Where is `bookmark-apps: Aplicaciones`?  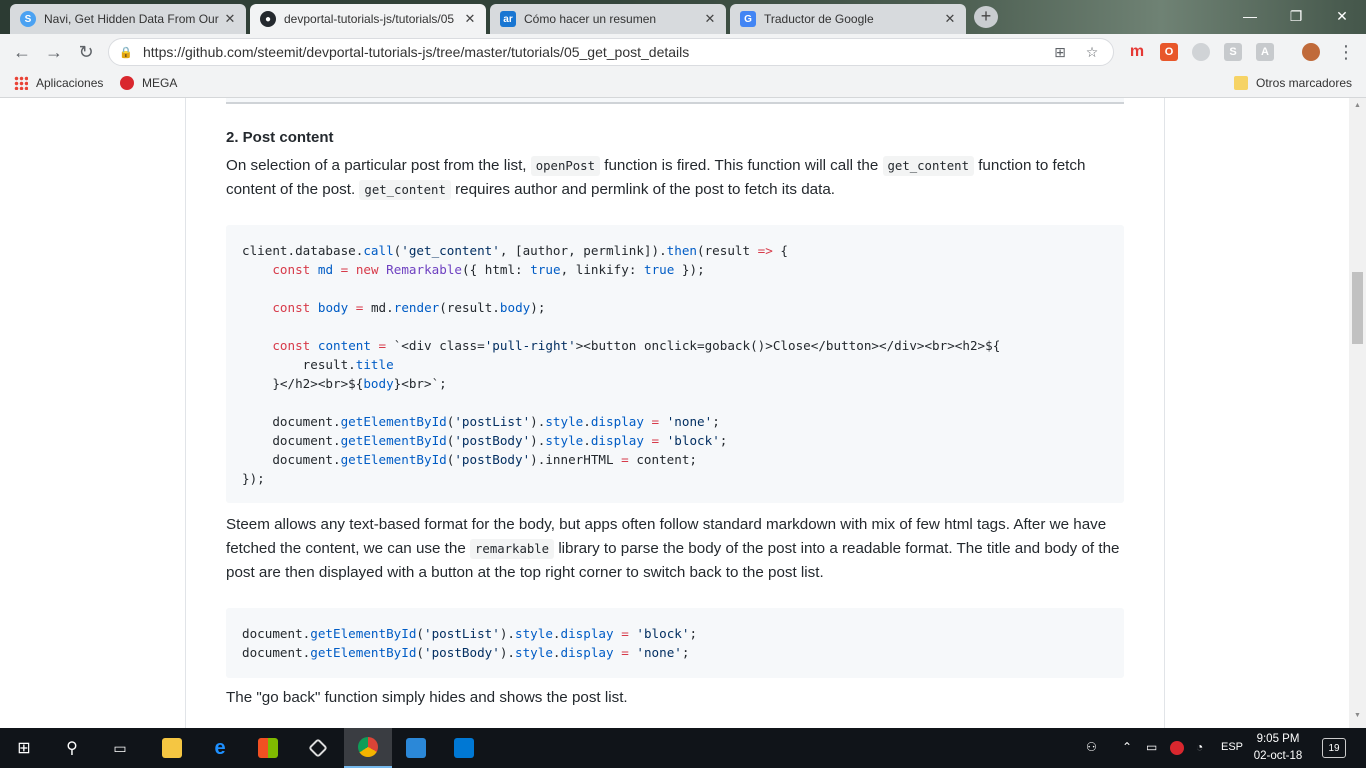 bookmark-apps: Aplicaciones is located at coordinates (58, 83).